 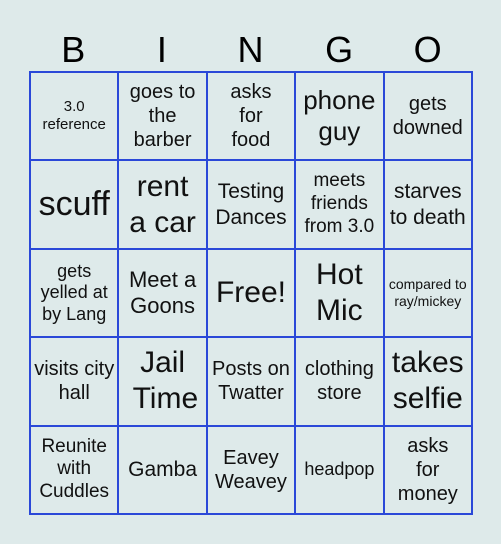 I want to click on cell-text: rent a car, so click(x=162, y=204).